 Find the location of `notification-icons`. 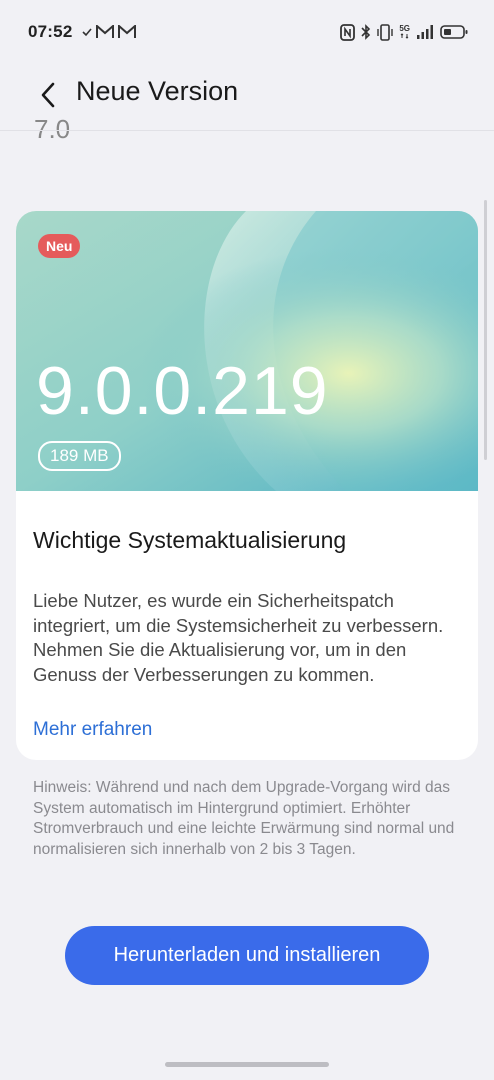

notification-icons is located at coordinates (109, 32).